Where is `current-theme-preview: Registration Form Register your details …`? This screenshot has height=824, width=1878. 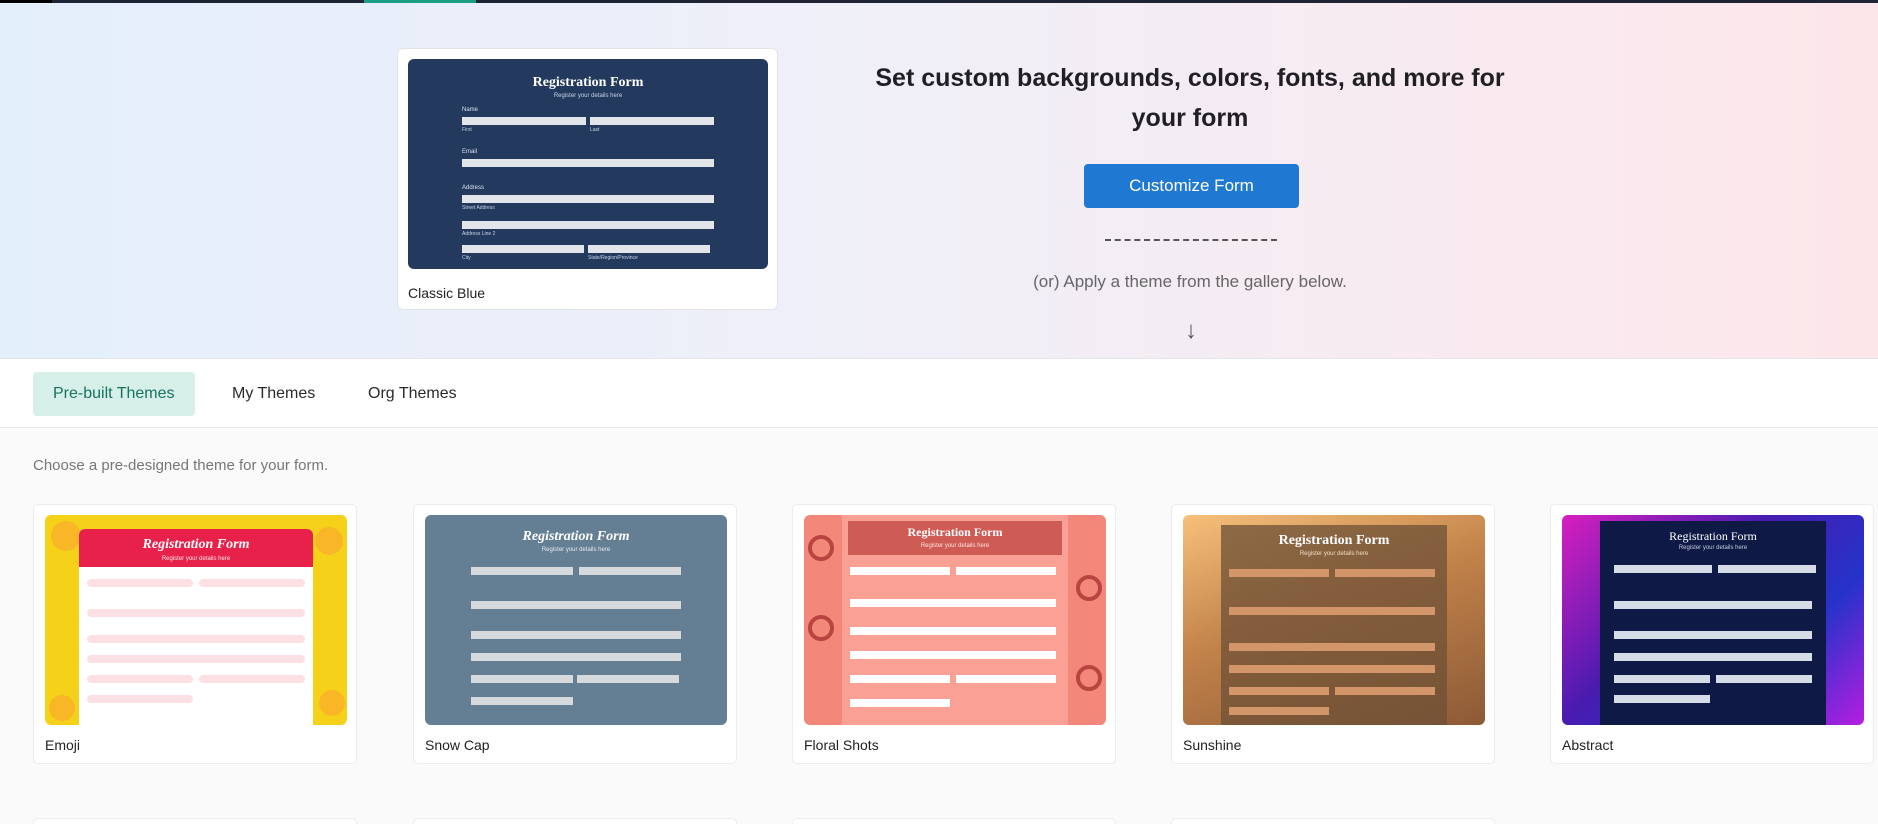 current-theme-preview: Registration Form Register your details … is located at coordinates (588, 164).